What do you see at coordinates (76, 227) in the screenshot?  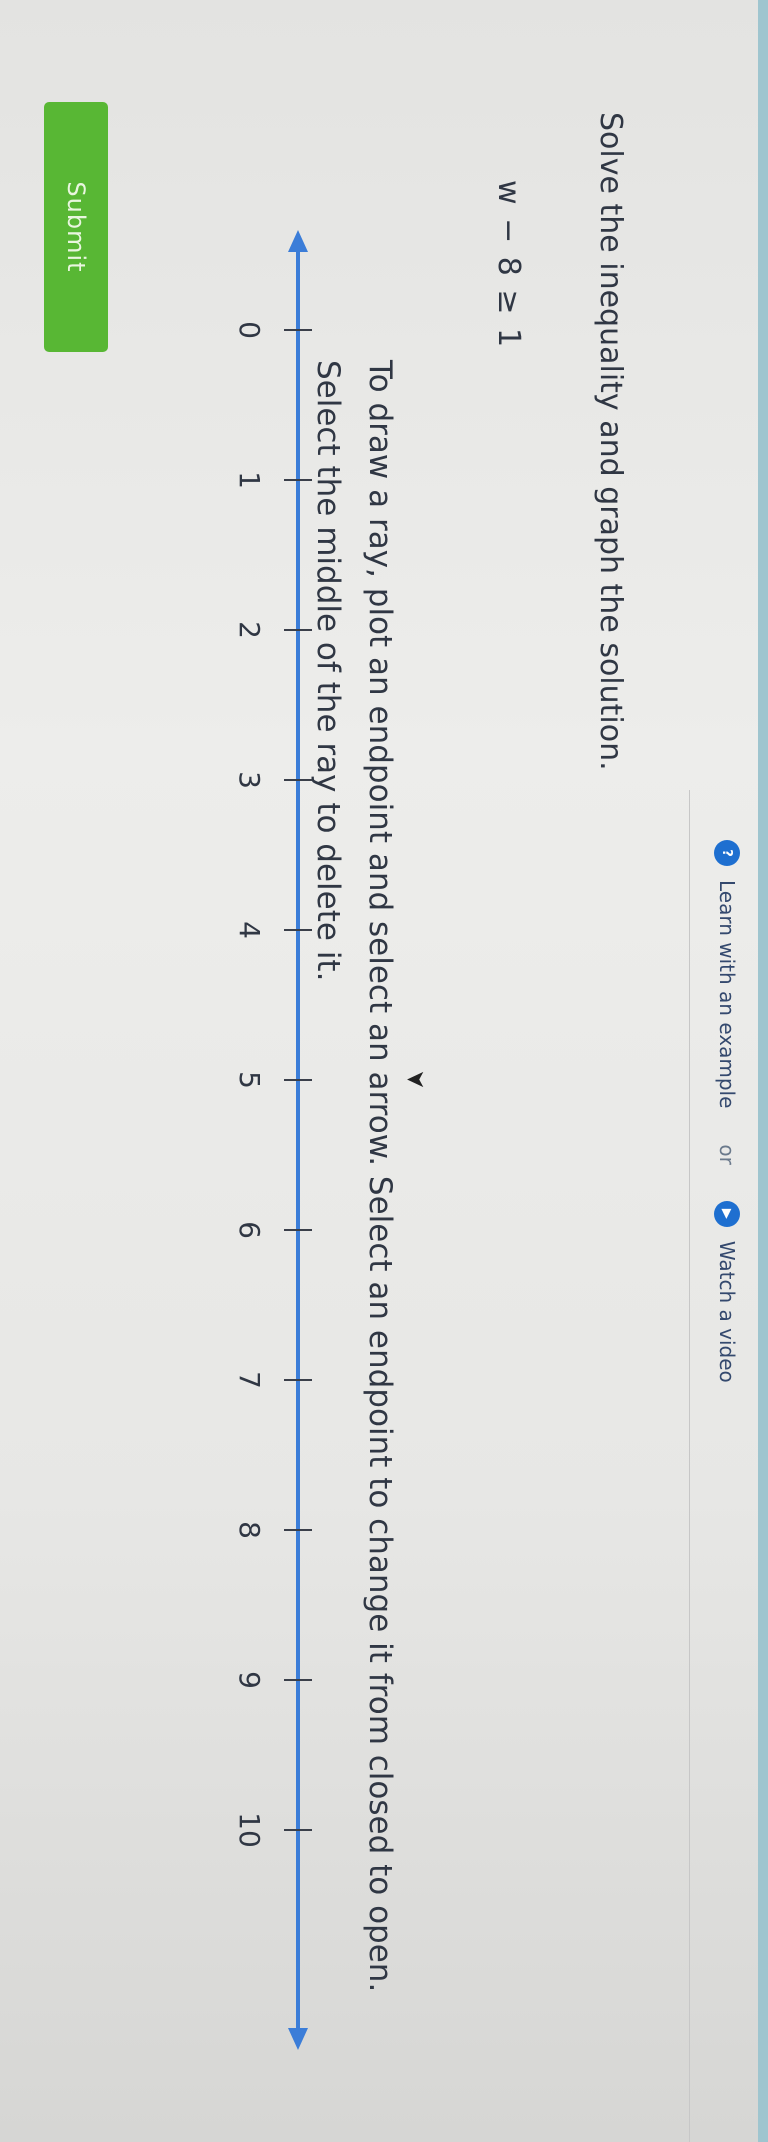 I see `submit-button: Submit` at bounding box center [76, 227].